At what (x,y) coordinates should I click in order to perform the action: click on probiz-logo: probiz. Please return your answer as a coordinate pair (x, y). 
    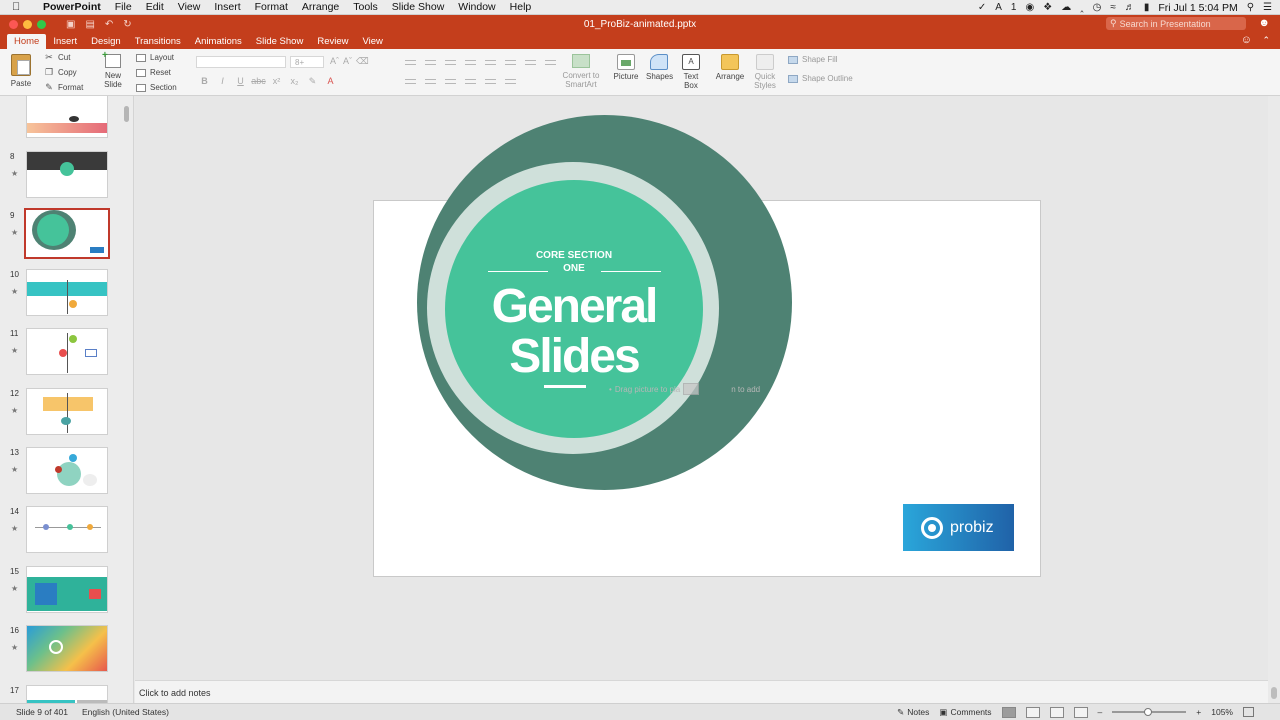
    Looking at the image, I should click on (958, 527).